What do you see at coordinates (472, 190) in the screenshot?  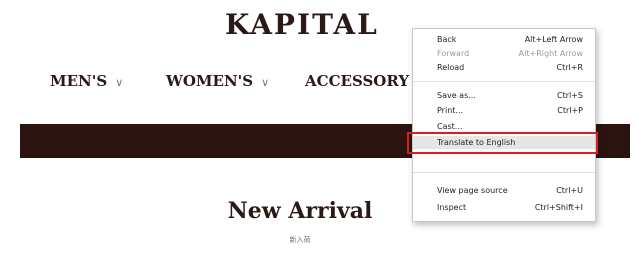 I see `menu-item-label: View page source` at bounding box center [472, 190].